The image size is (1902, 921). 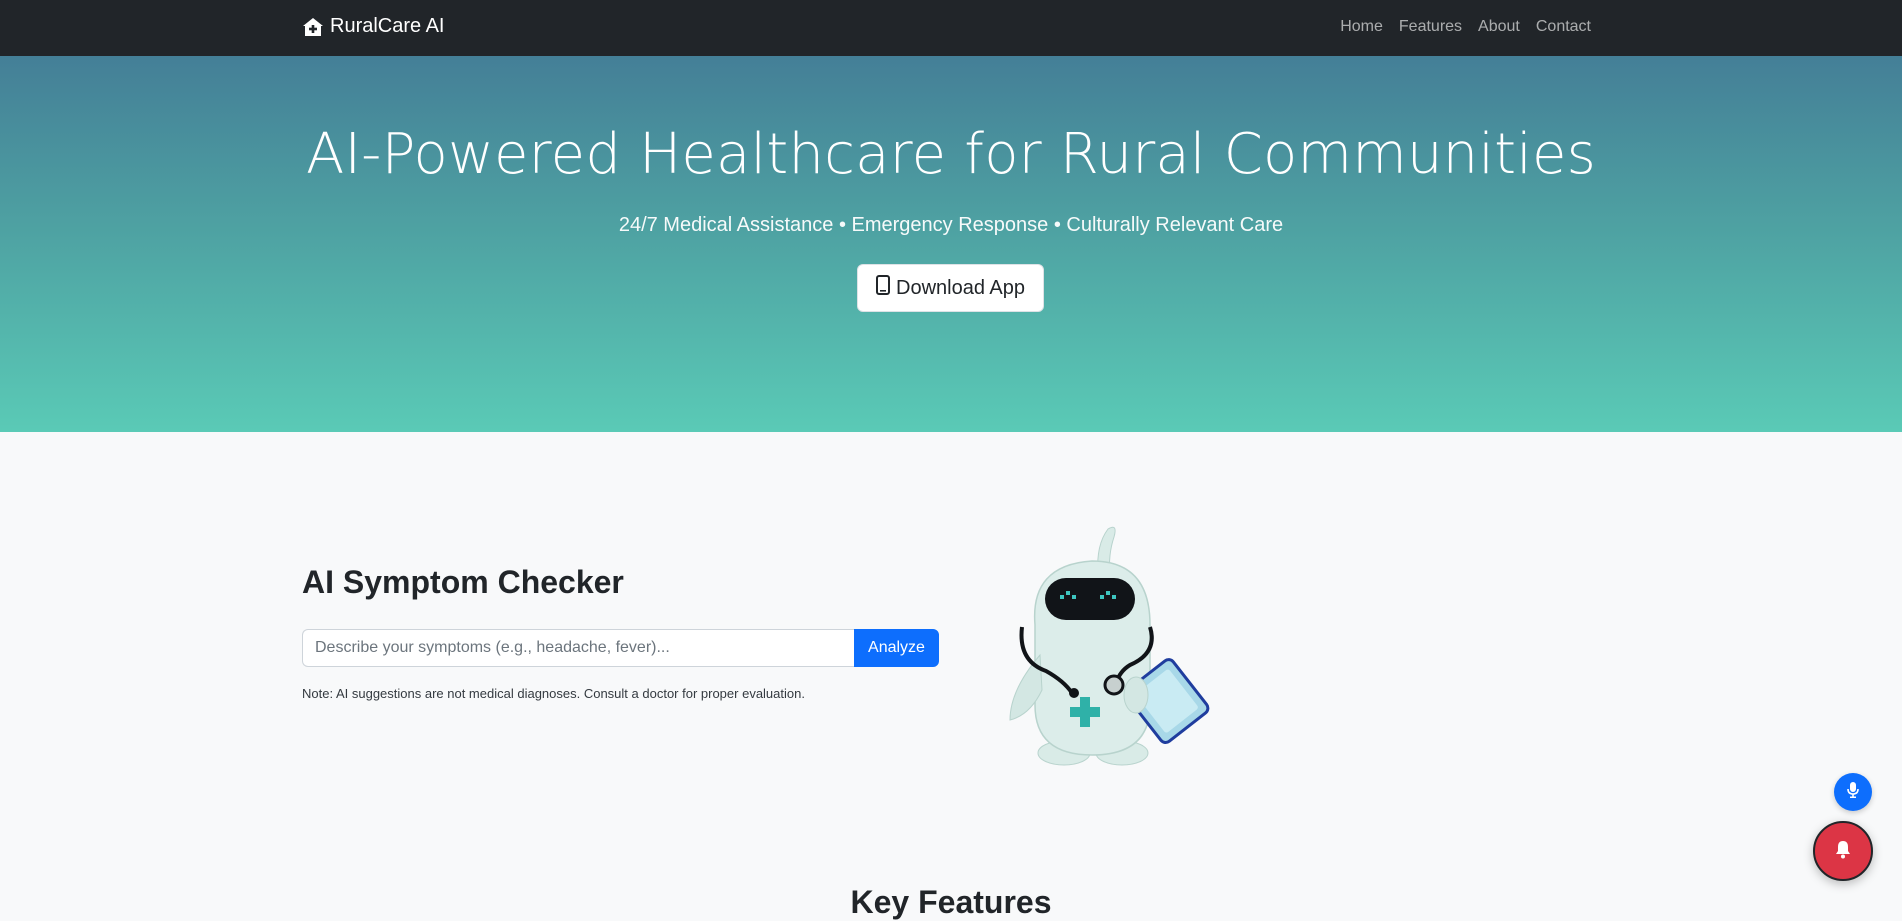 I want to click on symptom-checker-title: AI Symptom Checker, so click(x=463, y=582).